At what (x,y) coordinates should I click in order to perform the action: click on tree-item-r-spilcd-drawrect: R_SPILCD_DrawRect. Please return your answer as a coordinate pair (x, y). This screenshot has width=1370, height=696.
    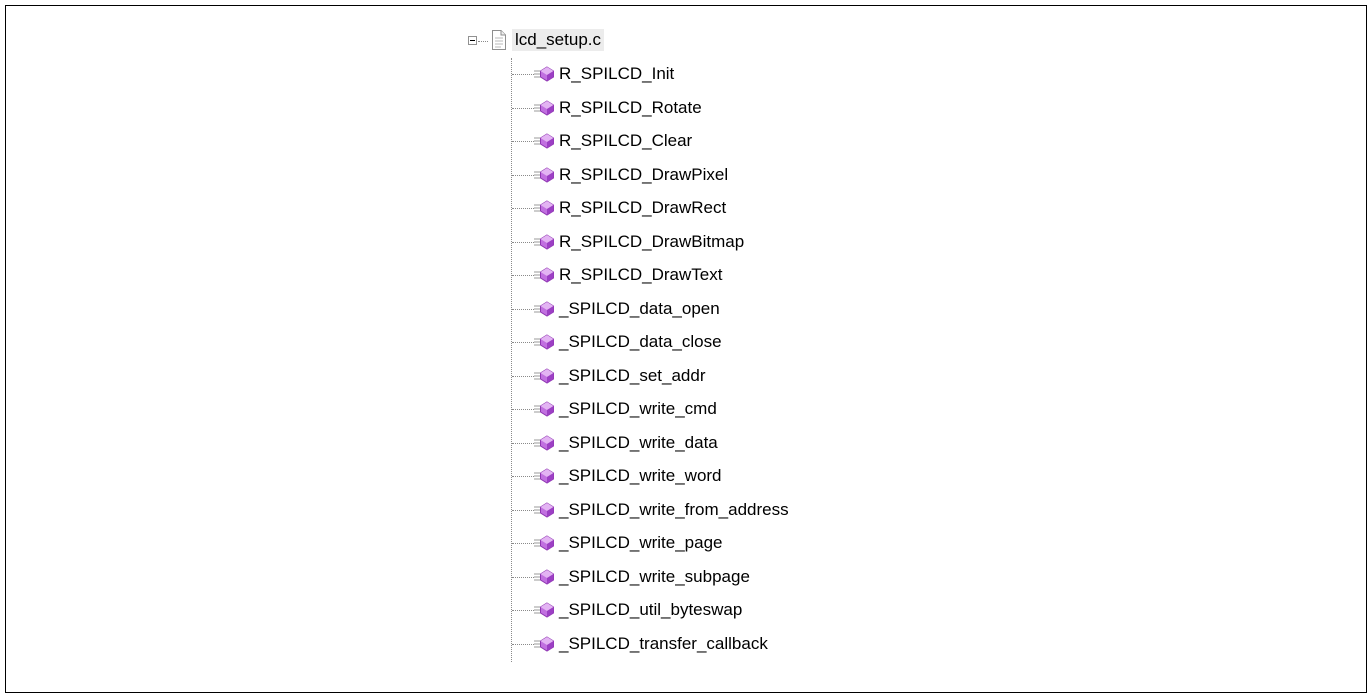
    Looking at the image, I should click on (748, 209).